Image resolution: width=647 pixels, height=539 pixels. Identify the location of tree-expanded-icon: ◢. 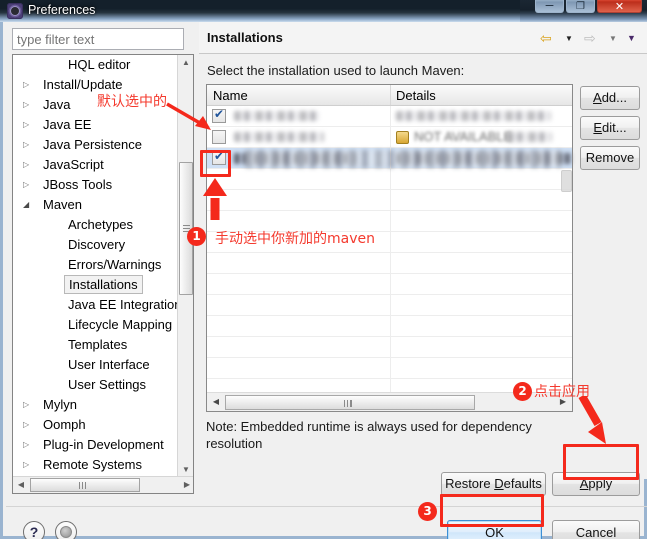
(28, 205).